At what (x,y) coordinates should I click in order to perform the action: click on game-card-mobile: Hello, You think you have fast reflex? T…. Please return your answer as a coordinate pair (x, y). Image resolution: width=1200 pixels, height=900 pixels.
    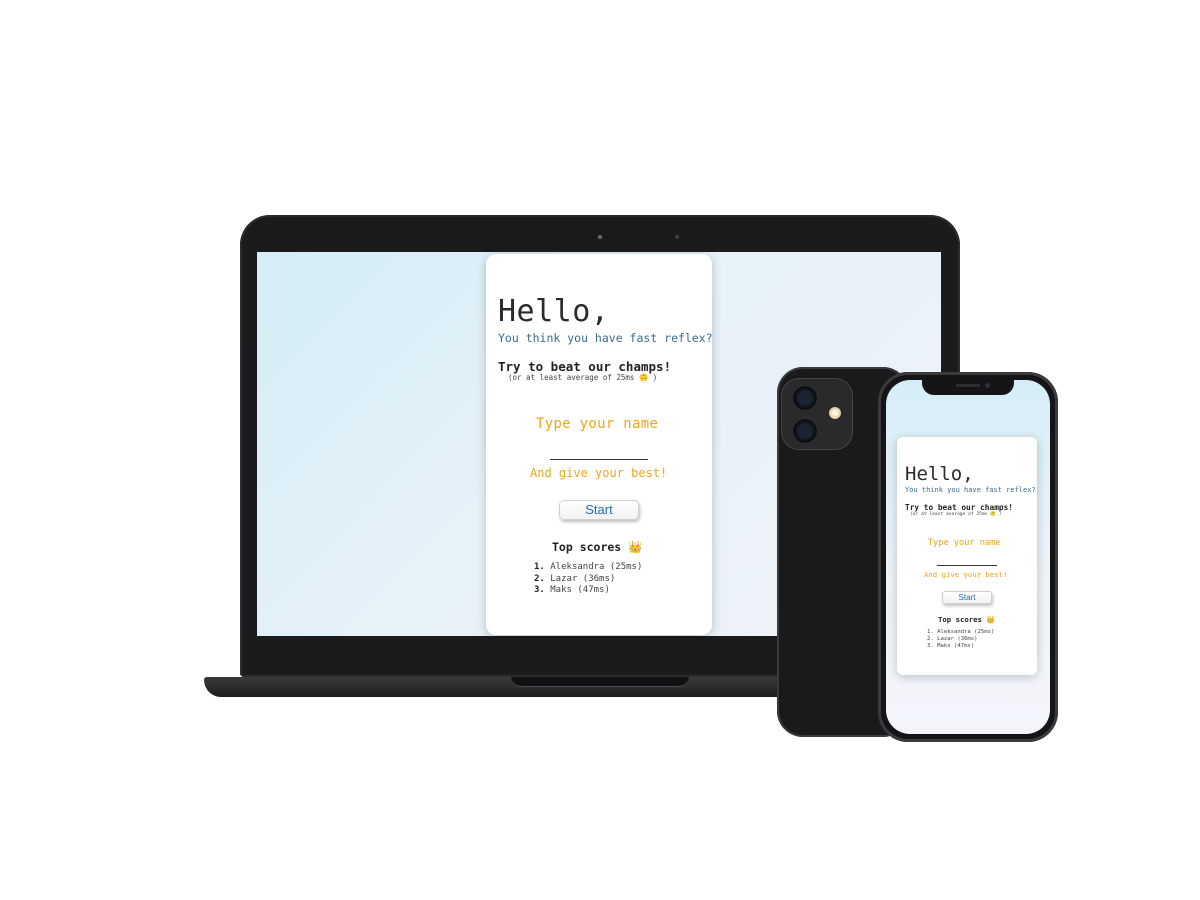
    Looking at the image, I should click on (967, 556).